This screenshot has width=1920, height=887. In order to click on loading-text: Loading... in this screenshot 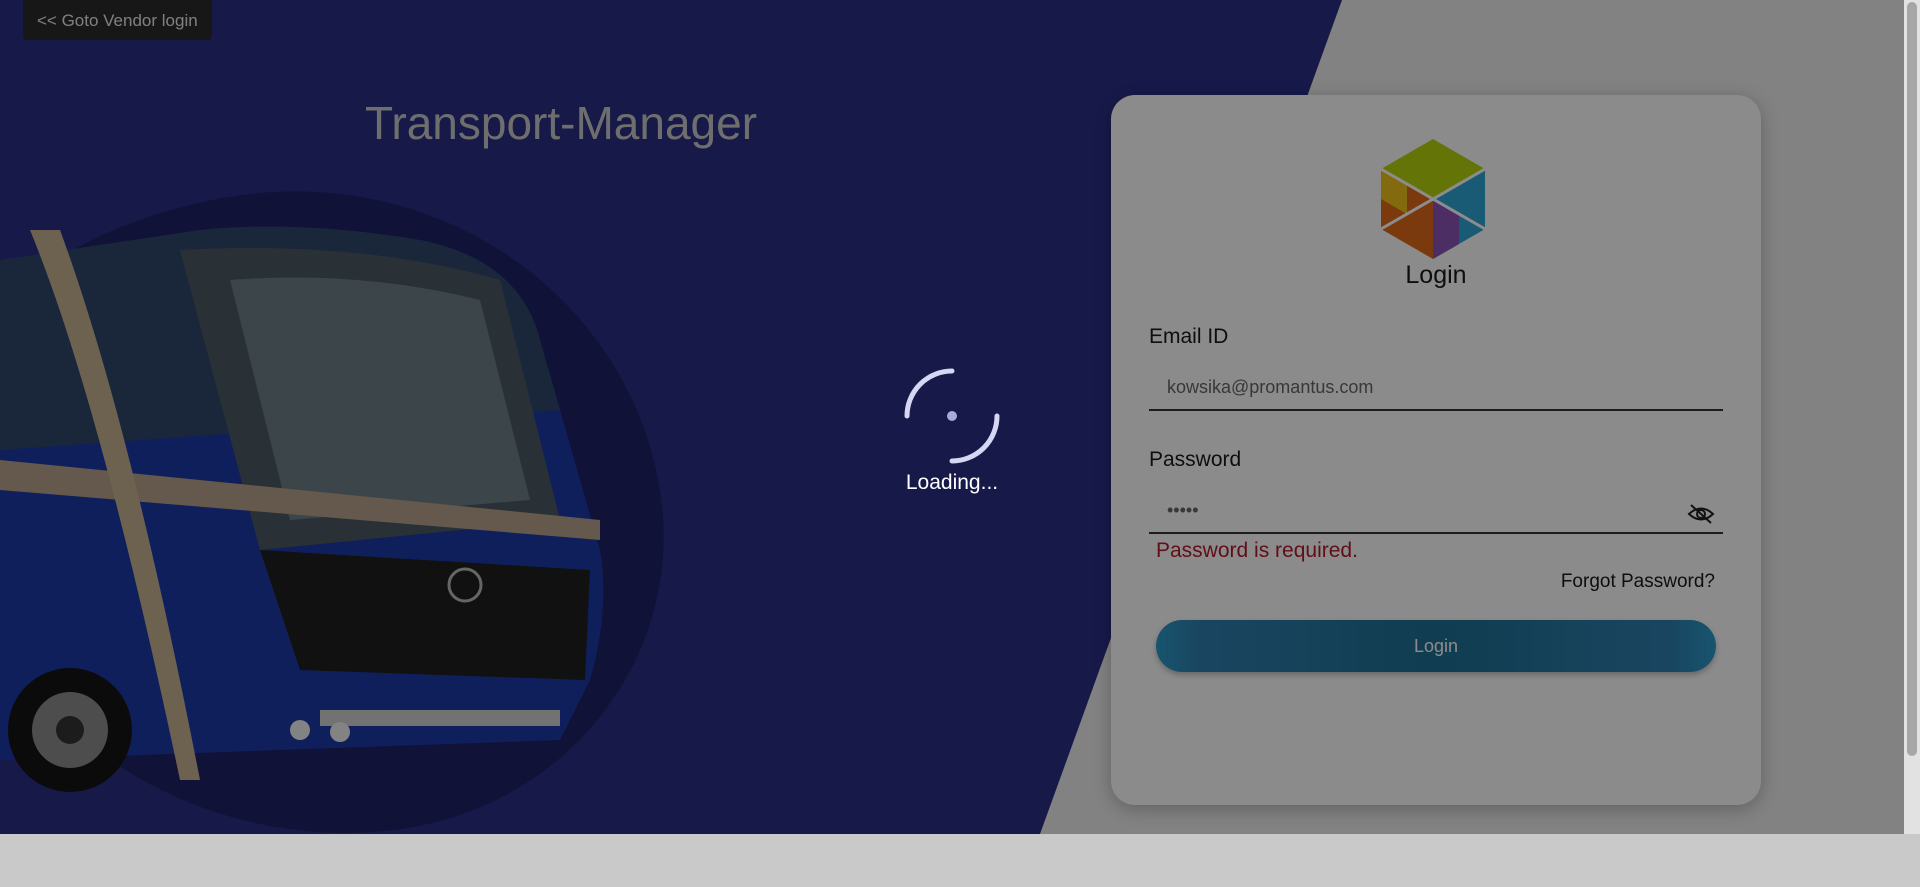, I will do `click(952, 482)`.